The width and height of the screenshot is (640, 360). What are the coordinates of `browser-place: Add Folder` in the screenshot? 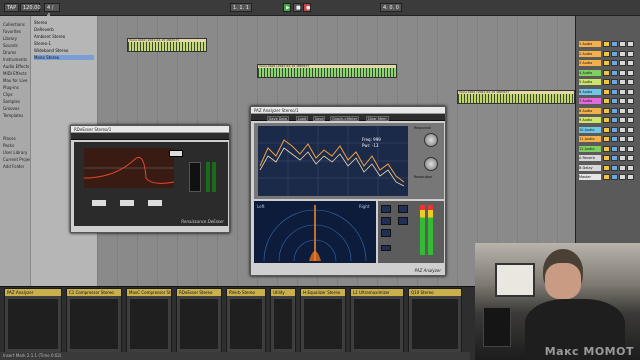 It's located at (13, 166).